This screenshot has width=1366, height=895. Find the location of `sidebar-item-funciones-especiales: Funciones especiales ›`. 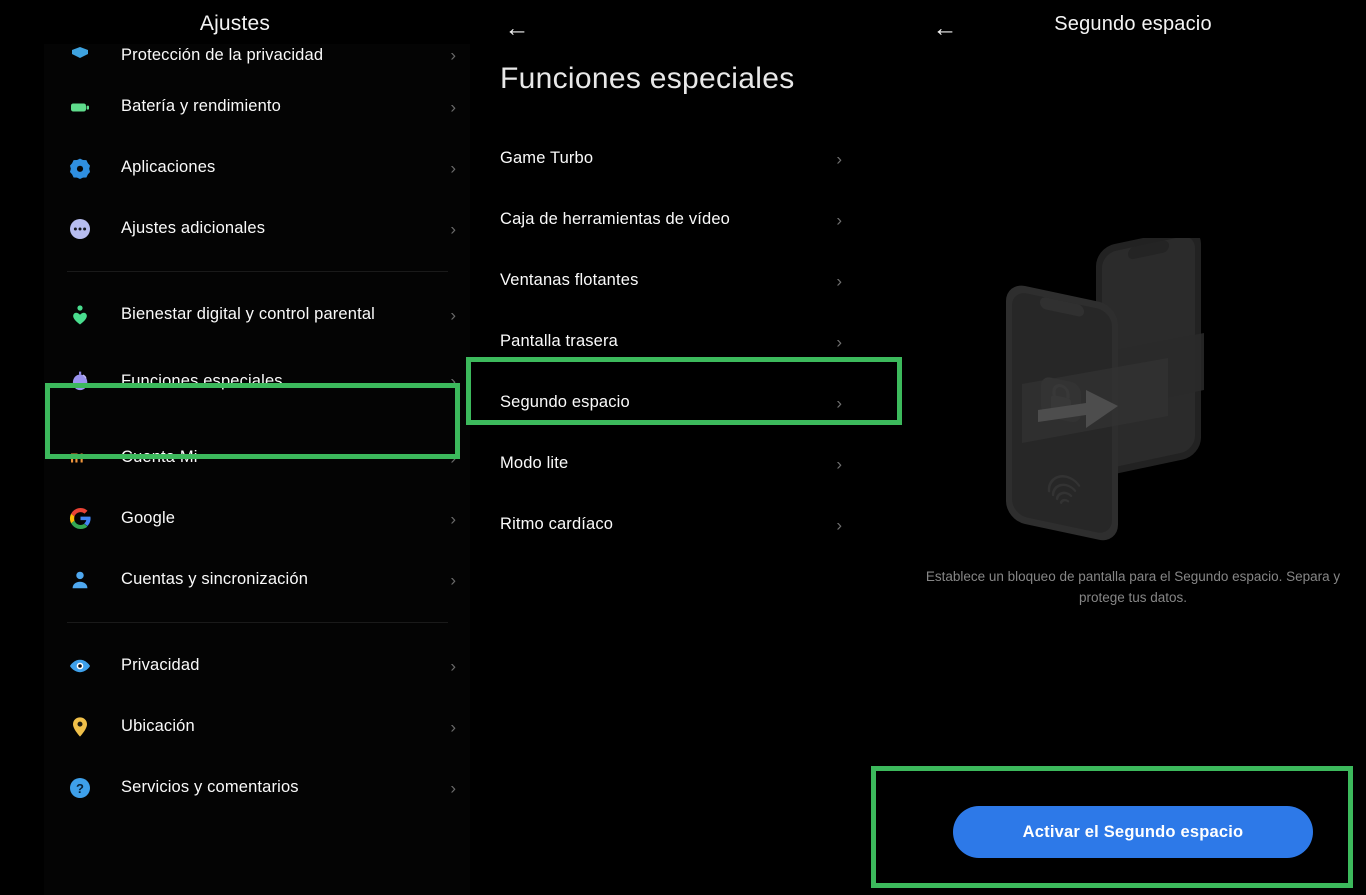

sidebar-item-funciones-especiales: Funciones especiales › is located at coordinates (235, 381).